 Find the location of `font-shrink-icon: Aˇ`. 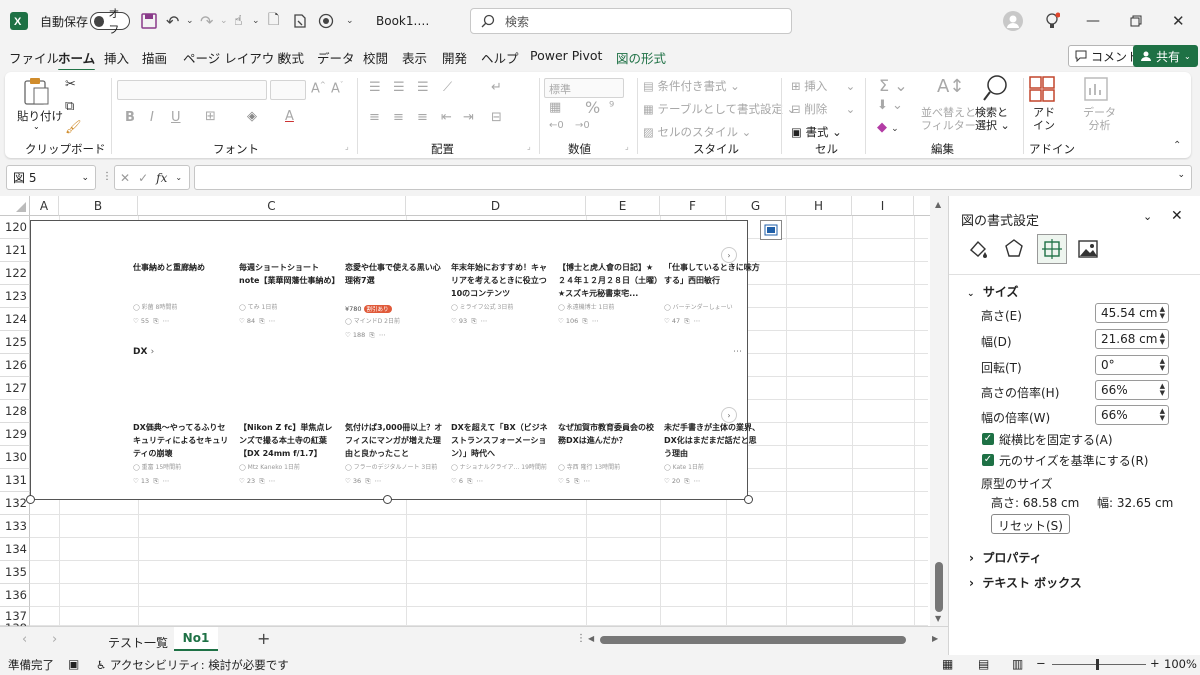

font-shrink-icon: Aˇ is located at coordinates (337, 88).